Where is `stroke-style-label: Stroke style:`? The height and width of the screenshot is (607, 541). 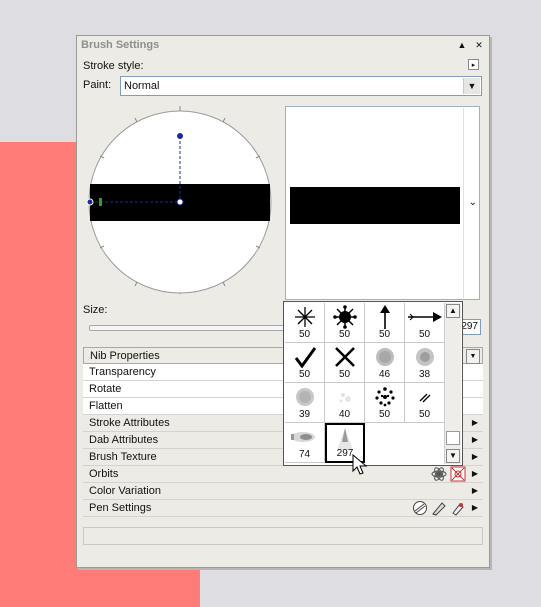
stroke-style-label: Stroke style: is located at coordinates (113, 66).